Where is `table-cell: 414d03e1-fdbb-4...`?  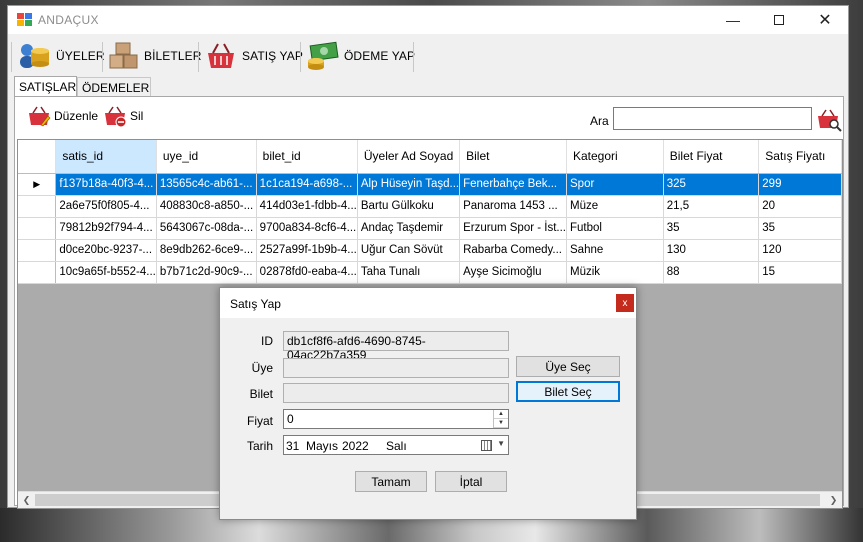
table-cell: 414d03e1-fdbb-4... is located at coordinates (307, 206).